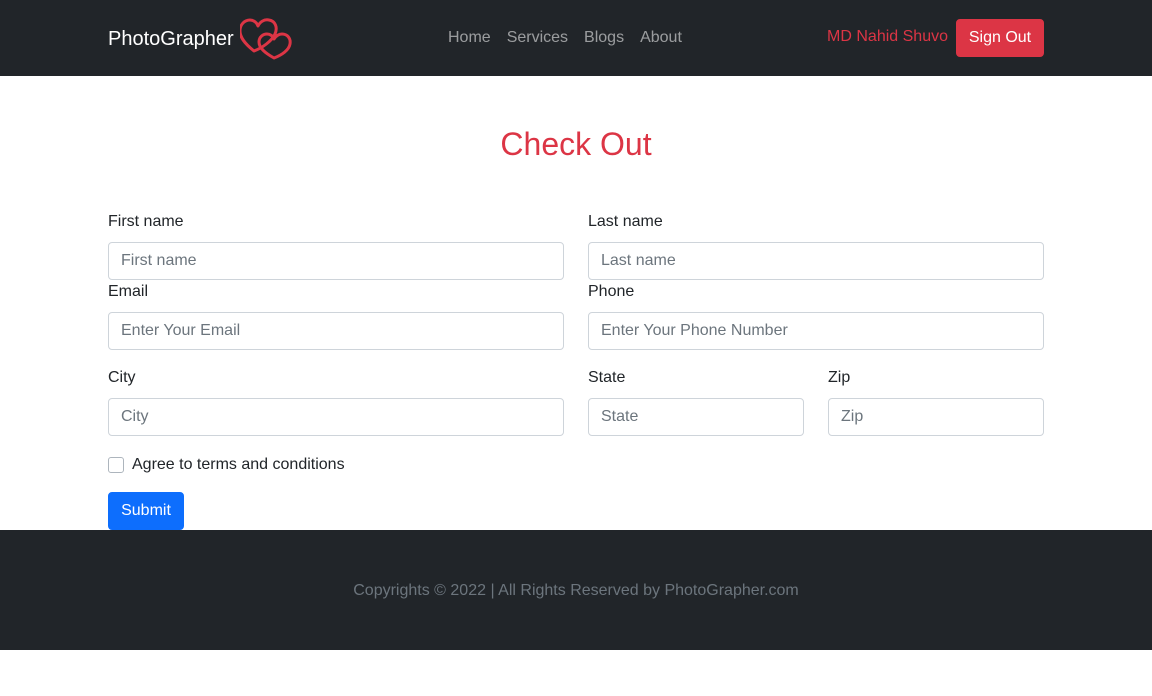 Image resolution: width=1152 pixels, height=696 pixels. What do you see at coordinates (146, 221) in the screenshot?
I see `first-name-label: First name` at bounding box center [146, 221].